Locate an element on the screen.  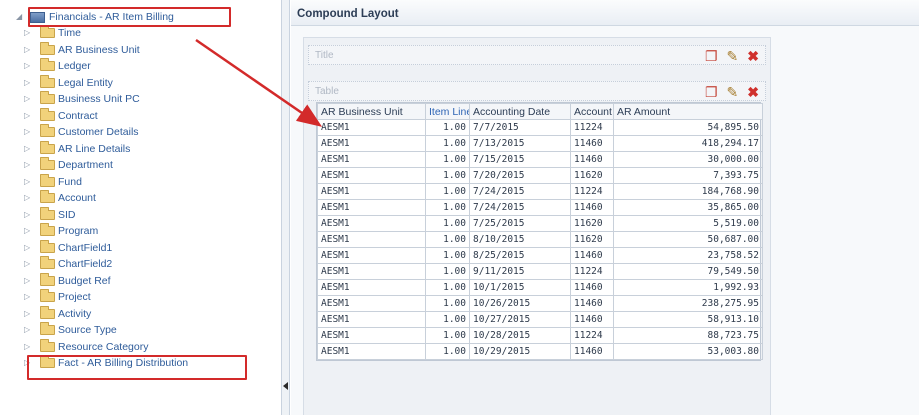
tree-item-folder: ▷ Fact - AR Billing Distribution is located at coordinates (106, 363).